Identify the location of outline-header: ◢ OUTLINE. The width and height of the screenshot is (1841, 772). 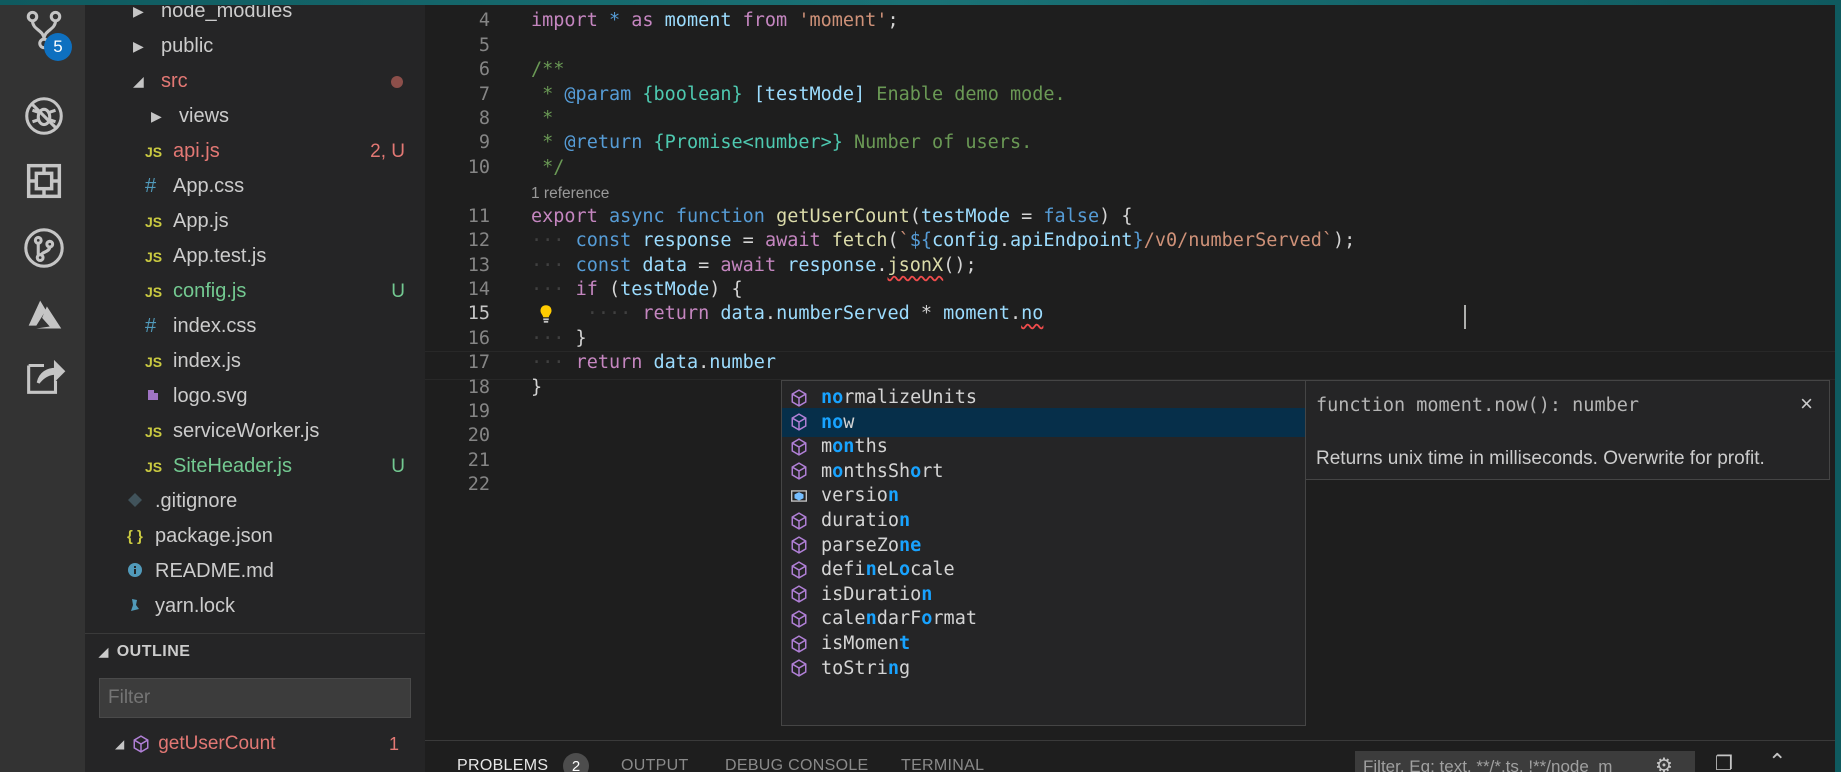
(255, 651).